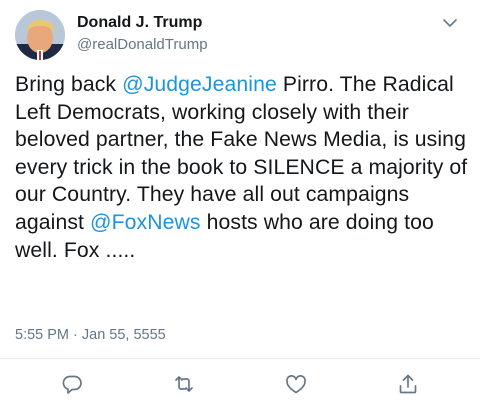 This screenshot has width=480, height=410. Describe the element at coordinates (184, 384) in the screenshot. I see `retweet-icon` at that location.